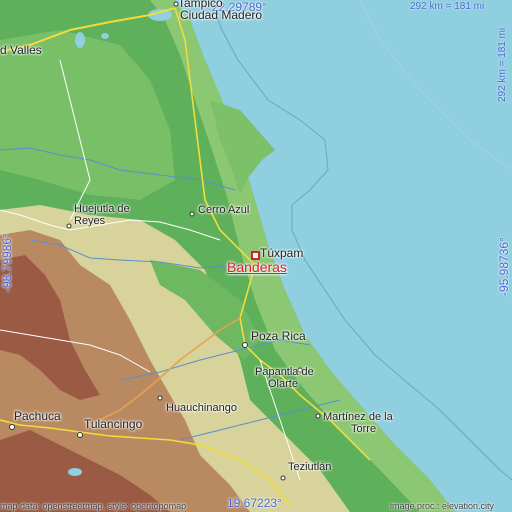 This screenshot has width=512, height=512. I want to click on selected-place-marker, so click(255, 255).